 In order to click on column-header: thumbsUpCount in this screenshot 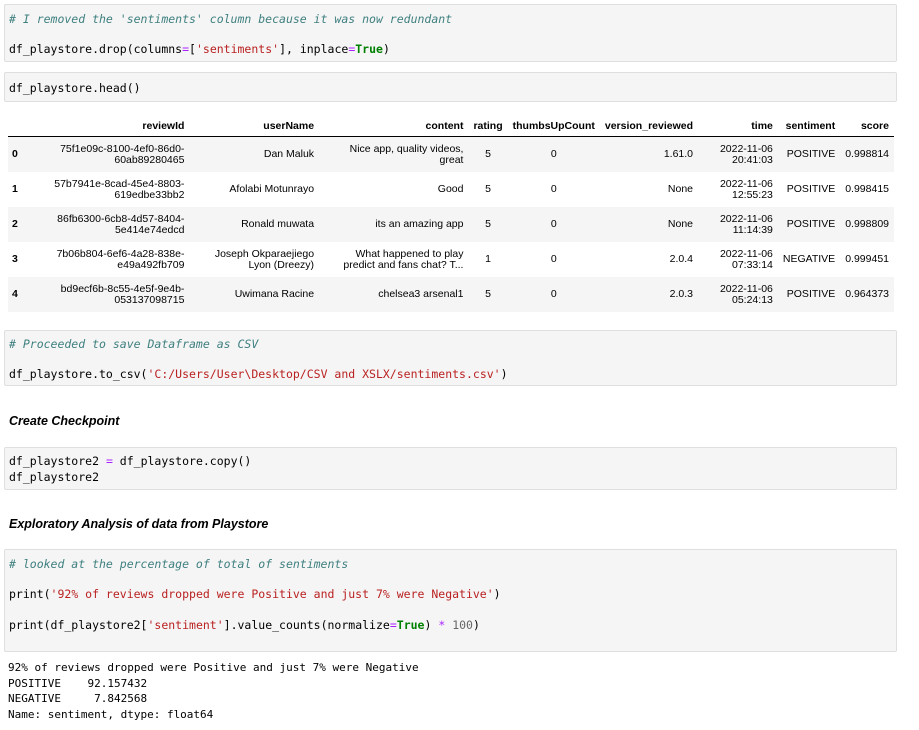, I will do `click(553, 126)`.